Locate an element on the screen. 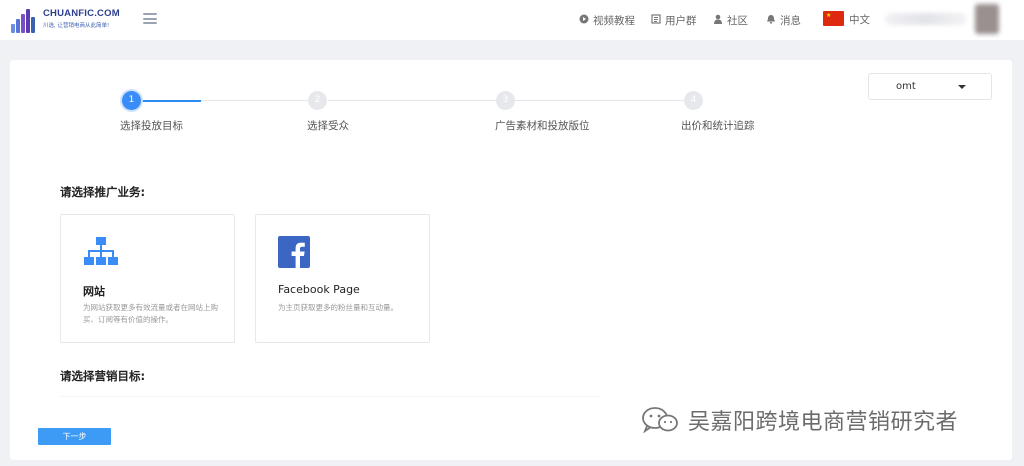 This screenshot has height=466, width=1024. option-title: 网站 is located at coordinates (94, 291).